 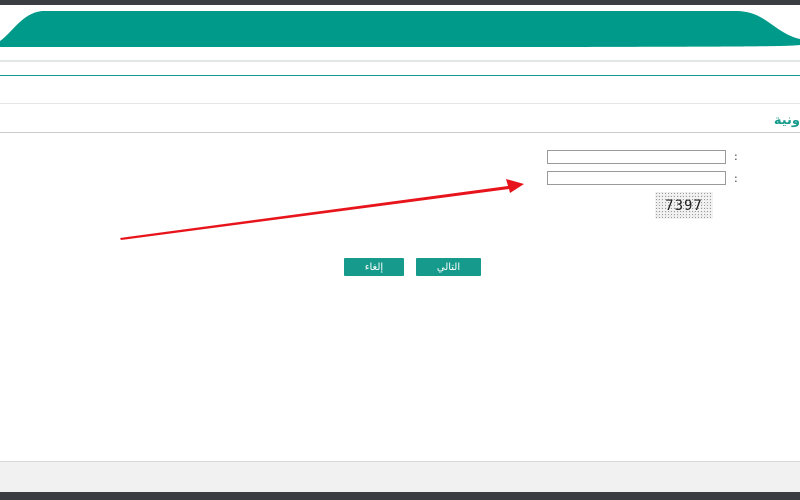 What do you see at coordinates (400, 496) in the screenshot?
I see `window-bottom-bar` at bounding box center [400, 496].